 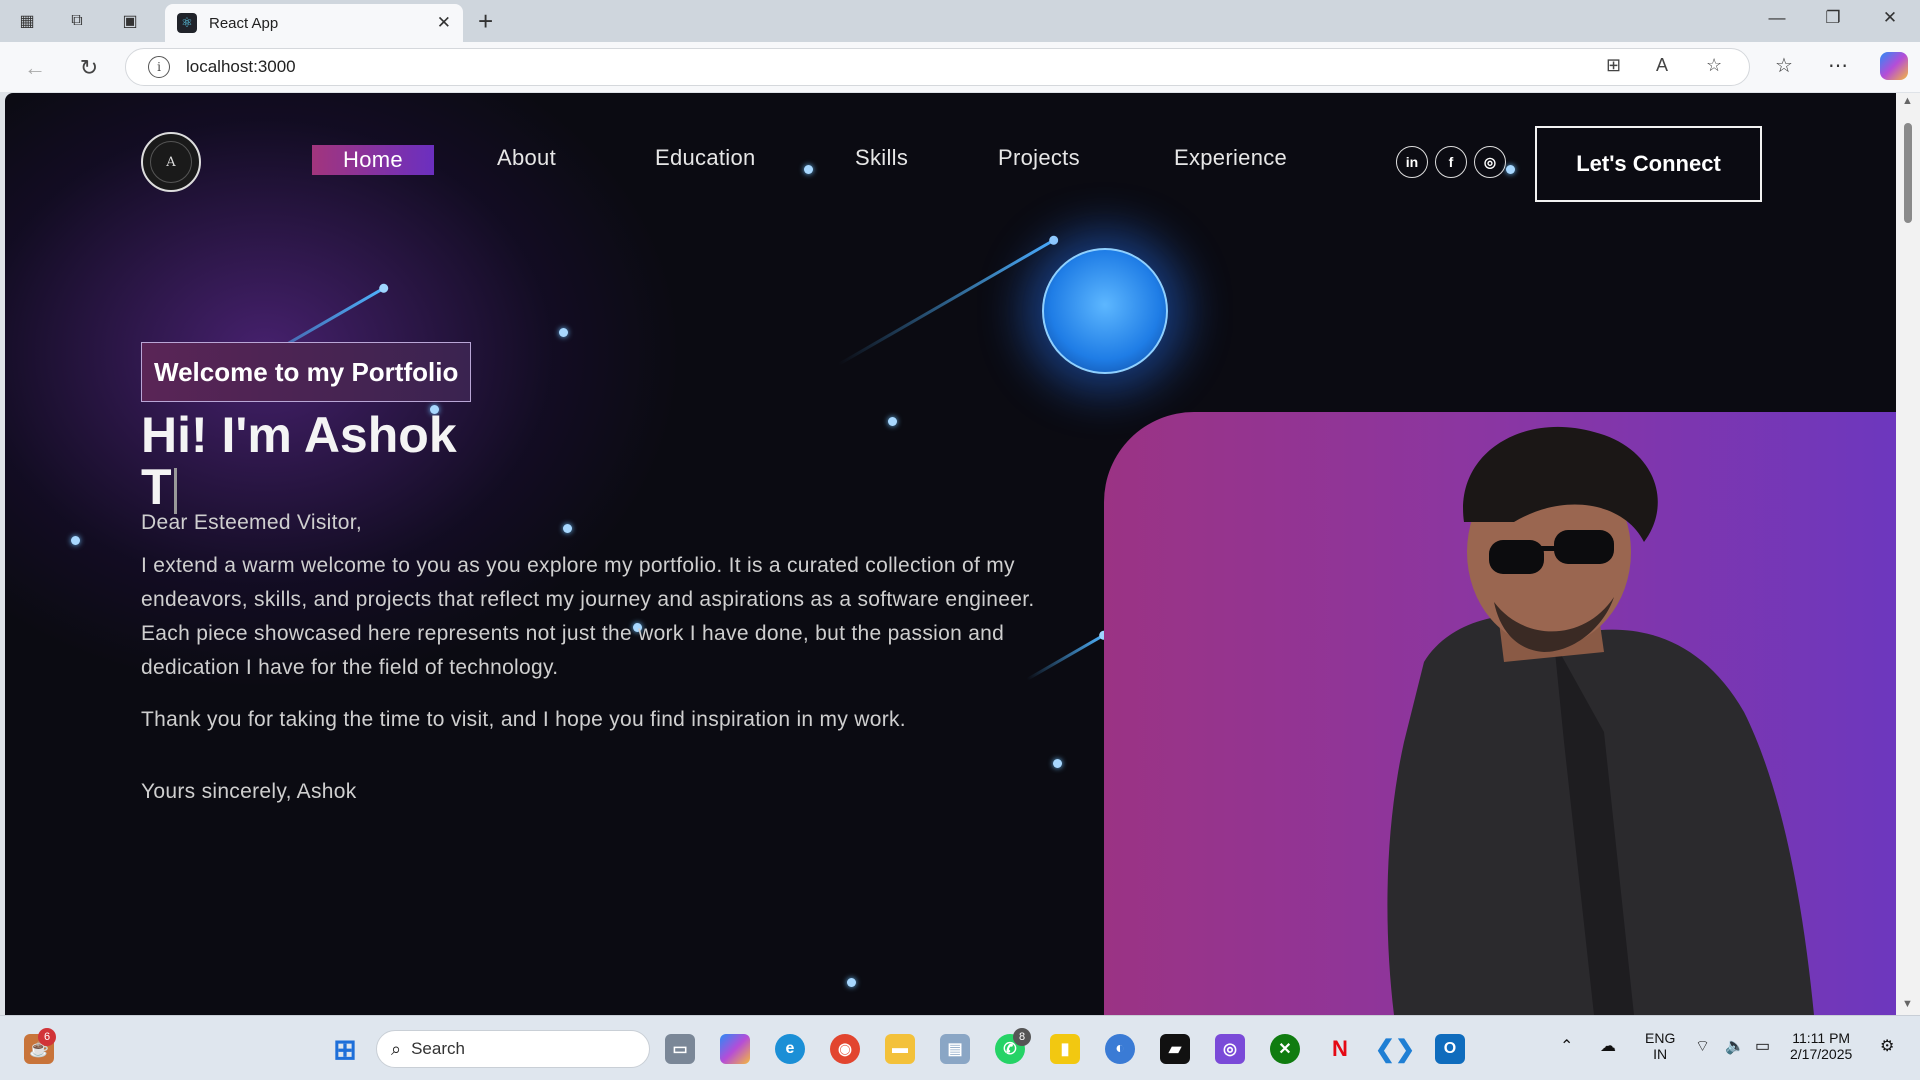 What do you see at coordinates (1022, 1037) in the screenshot?
I see `whatsapp-badge: 8` at bounding box center [1022, 1037].